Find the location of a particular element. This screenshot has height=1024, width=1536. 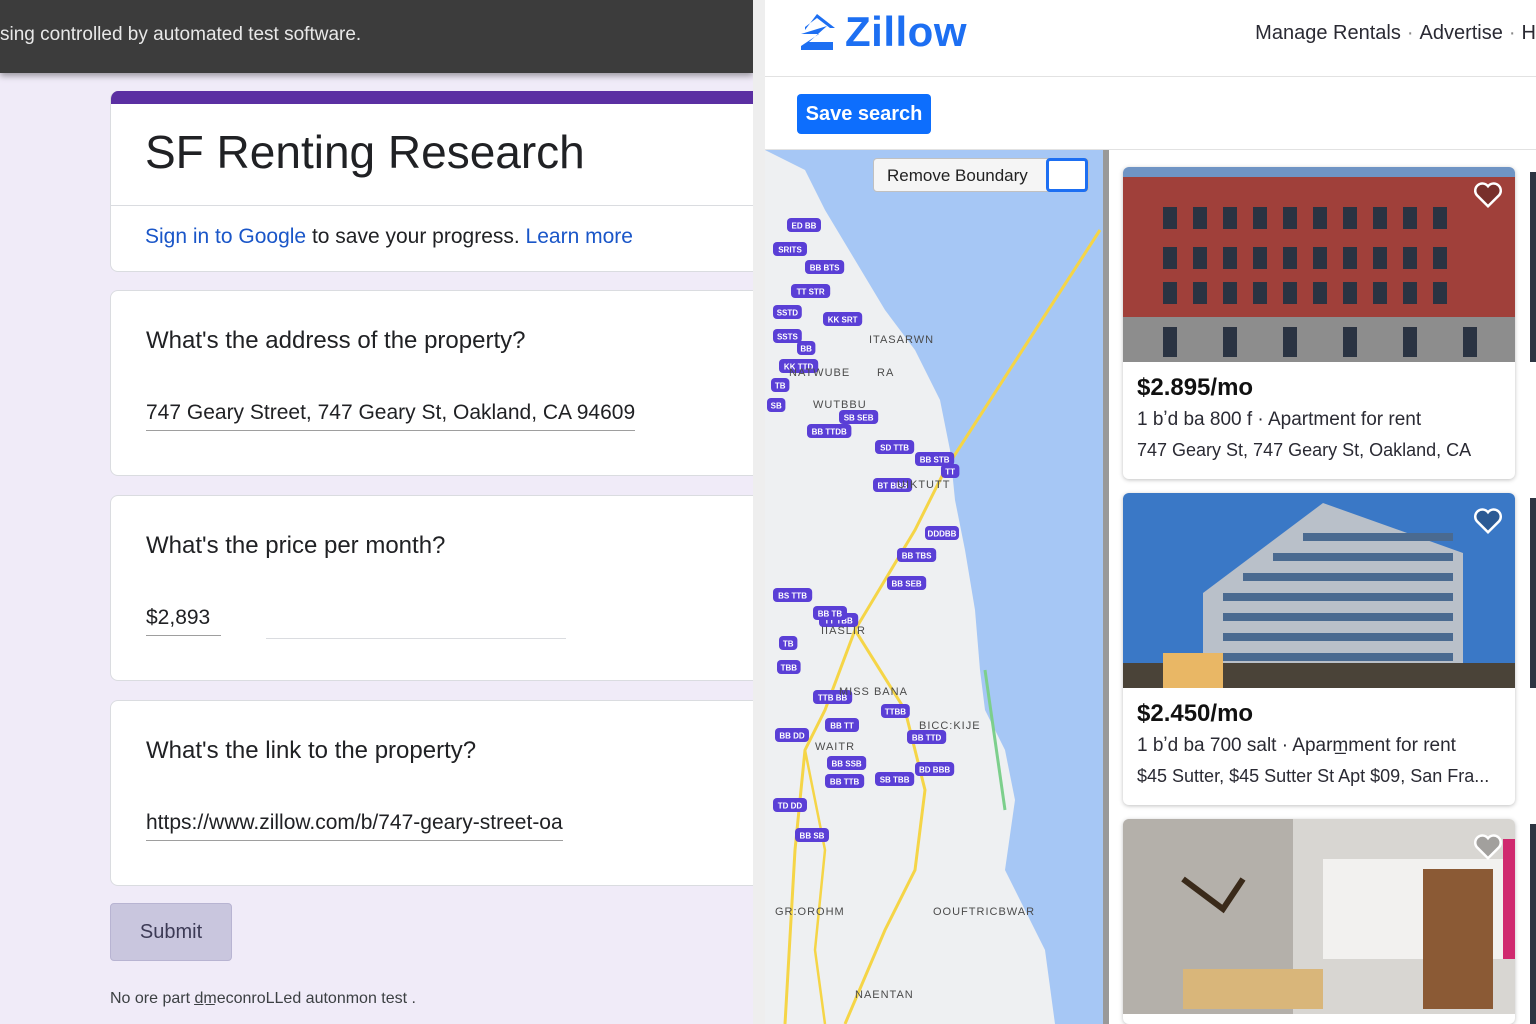

svg-text: KK SRT is located at coordinates (843, 320).